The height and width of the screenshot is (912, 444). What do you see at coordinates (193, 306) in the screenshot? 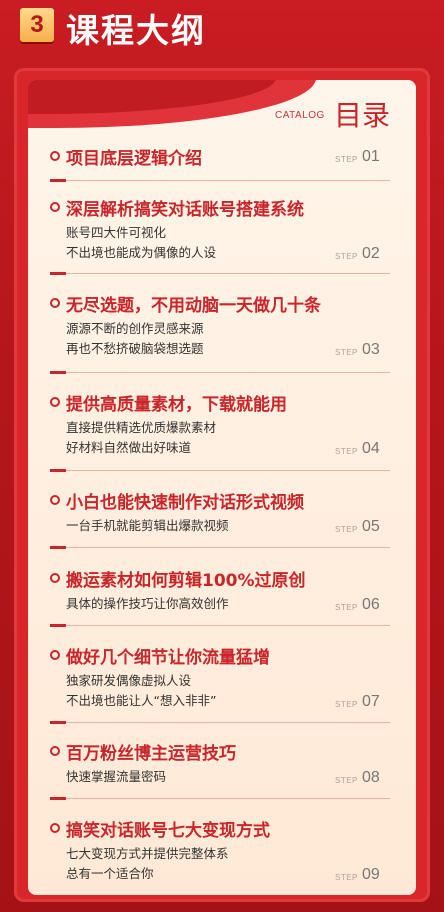
I see `item-title: 无尽选题，不用动脑一天做几十条` at bounding box center [193, 306].